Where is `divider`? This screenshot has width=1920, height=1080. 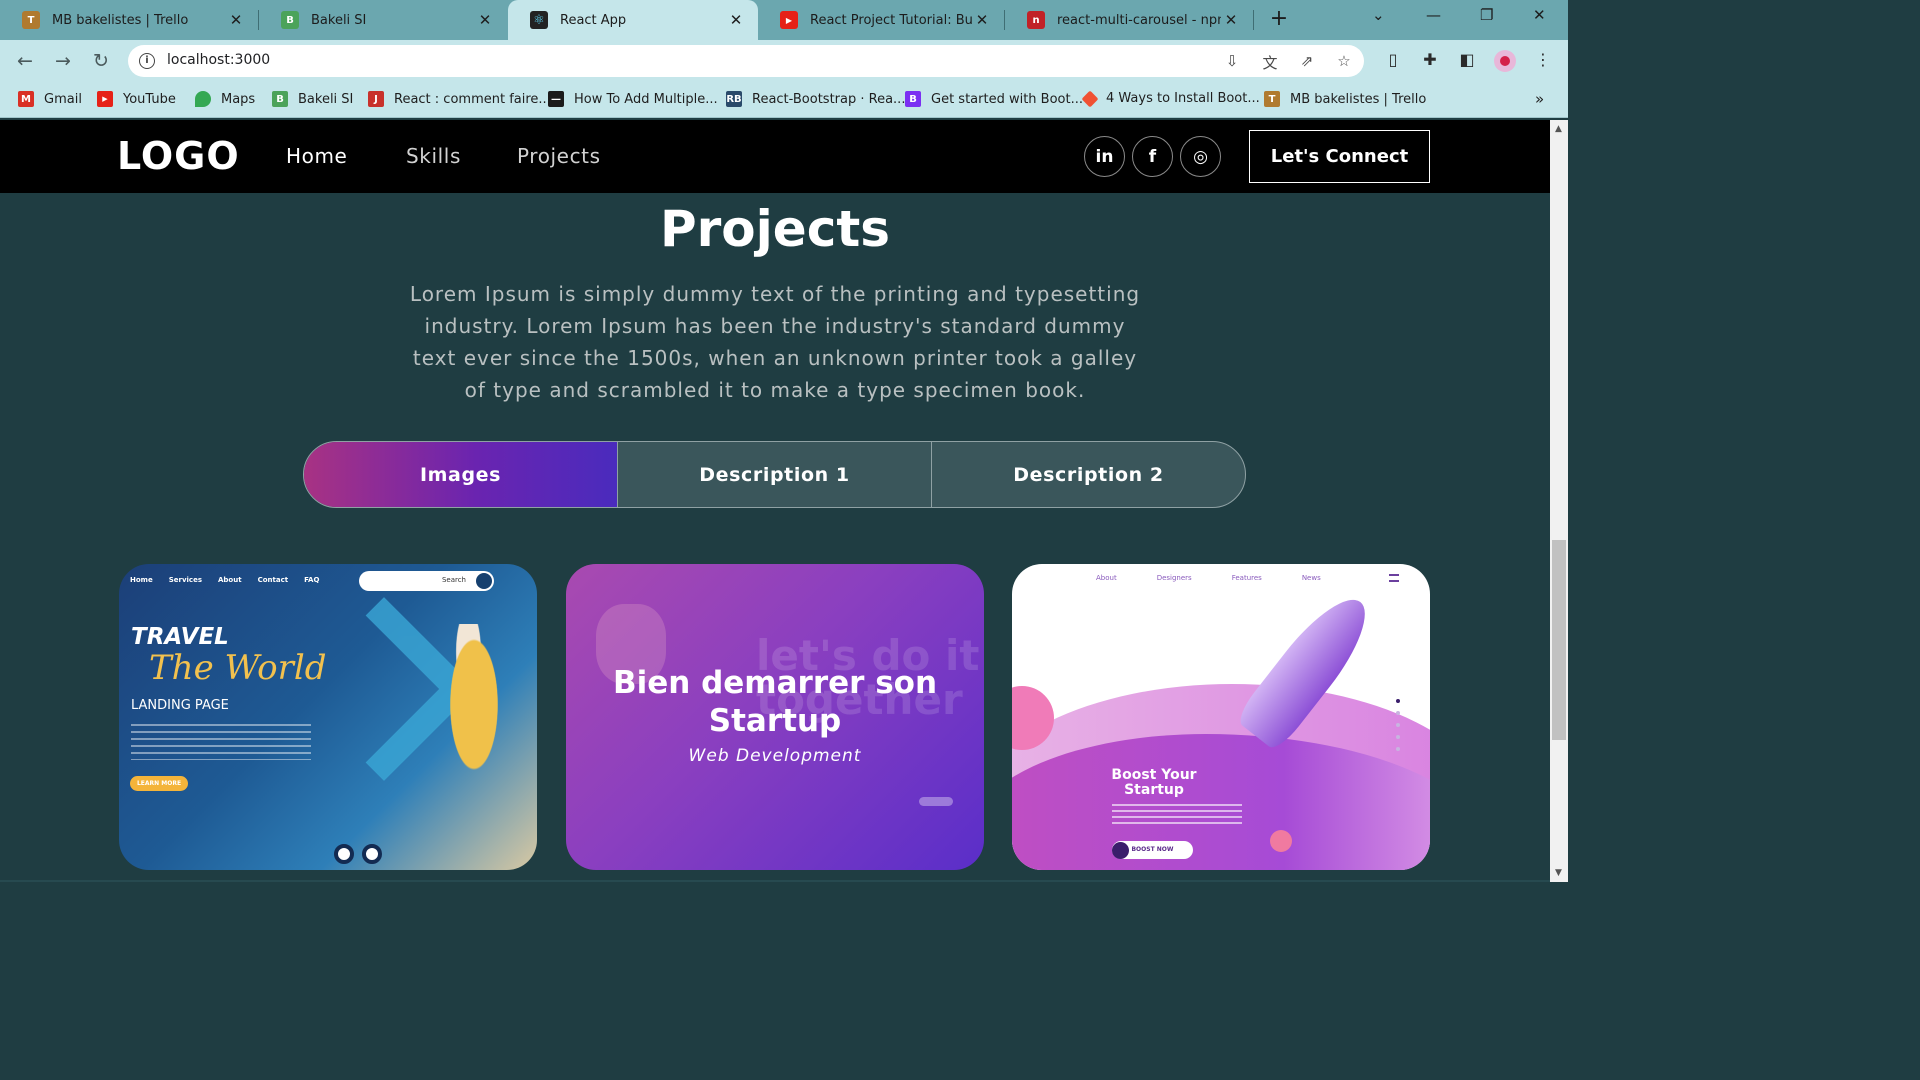 divider is located at coordinates (775, 881).